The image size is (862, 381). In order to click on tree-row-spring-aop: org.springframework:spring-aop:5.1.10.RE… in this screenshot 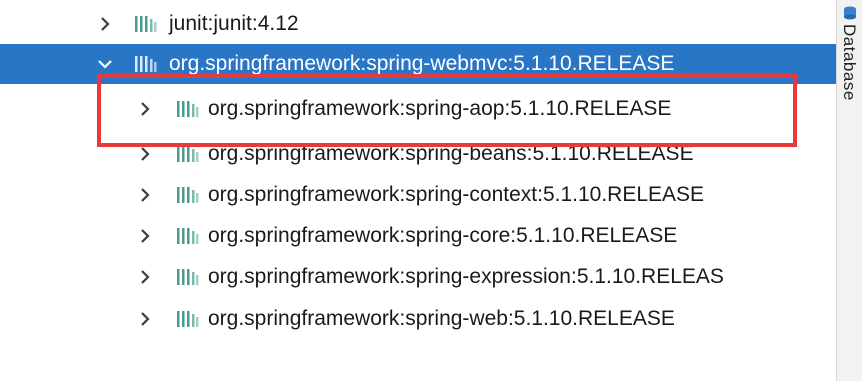, I will do `click(418, 109)`.